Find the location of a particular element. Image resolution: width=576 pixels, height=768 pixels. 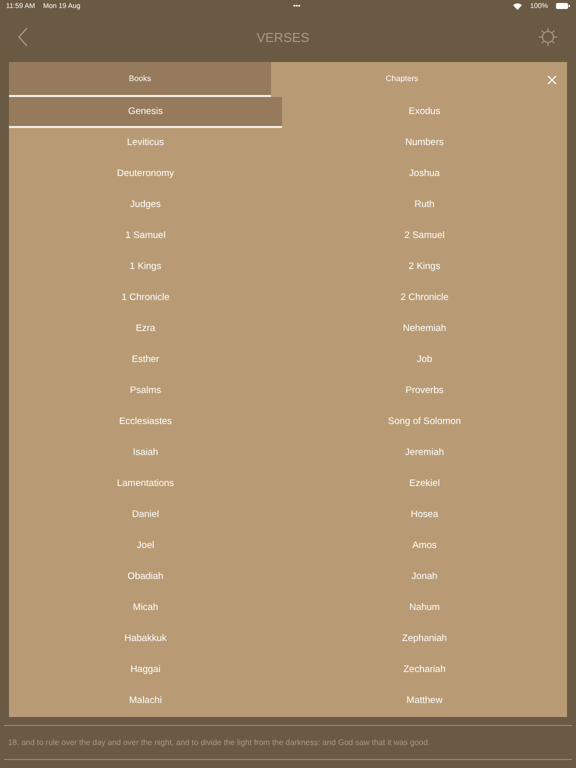

book-item: Nehemiah is located at coordinates (424, 329).